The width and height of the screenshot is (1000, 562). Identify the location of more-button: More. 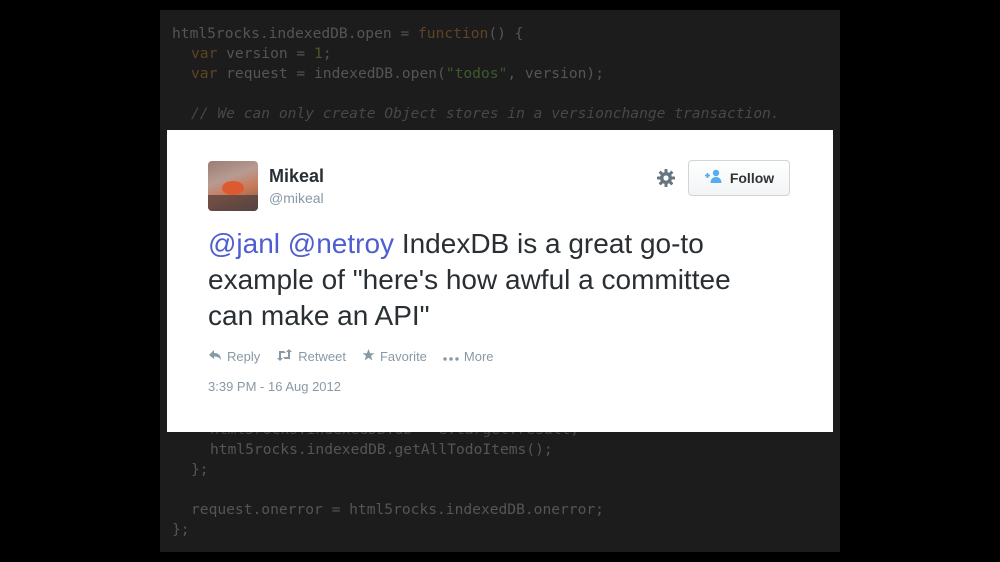
(468, 356).